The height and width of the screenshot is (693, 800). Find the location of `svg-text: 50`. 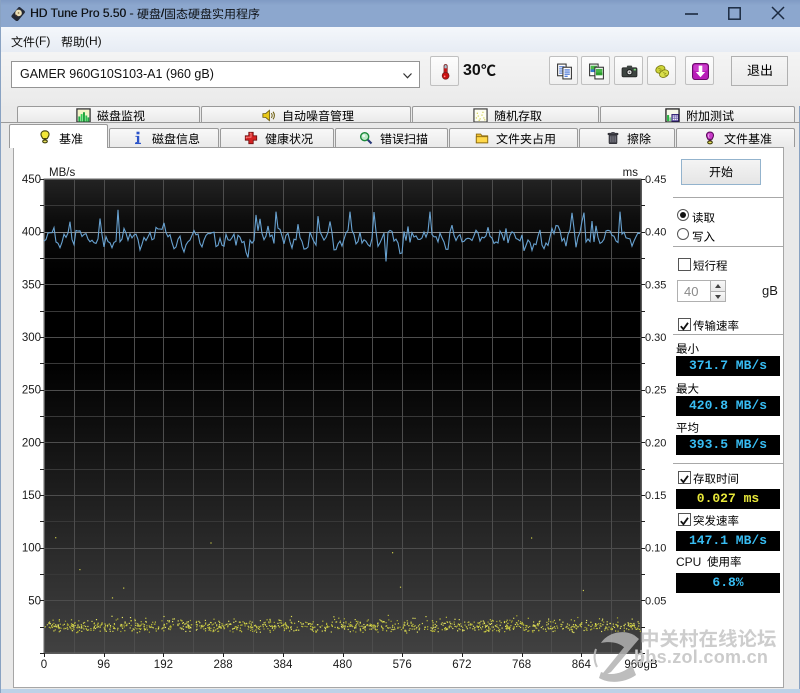

svg-text: 50 is located at coordinates (34, 601).